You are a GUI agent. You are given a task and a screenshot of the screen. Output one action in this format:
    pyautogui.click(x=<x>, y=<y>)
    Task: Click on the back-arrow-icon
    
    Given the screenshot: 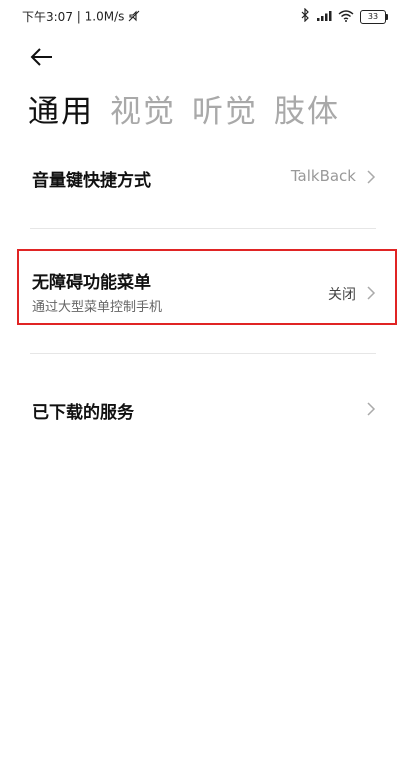 What is the action you would take?
    pyautogui.click(x=41, y=57)
    